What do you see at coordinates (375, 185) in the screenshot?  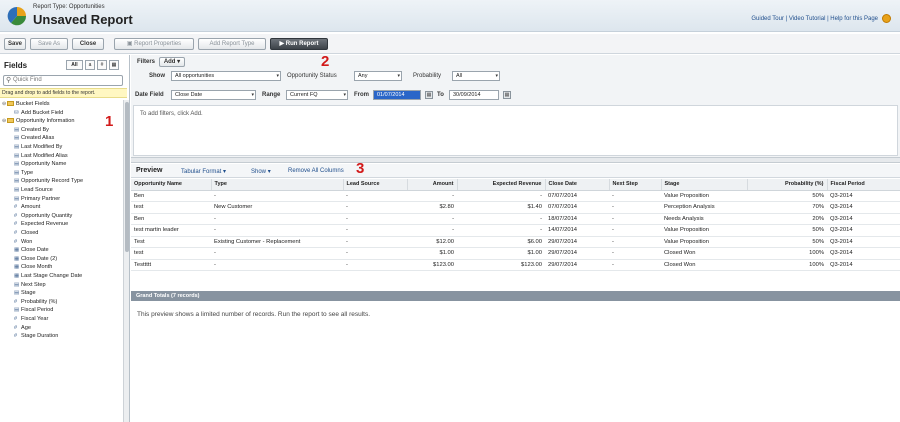 I see `column-header: Lead Source` at bounding box center [375, 185].